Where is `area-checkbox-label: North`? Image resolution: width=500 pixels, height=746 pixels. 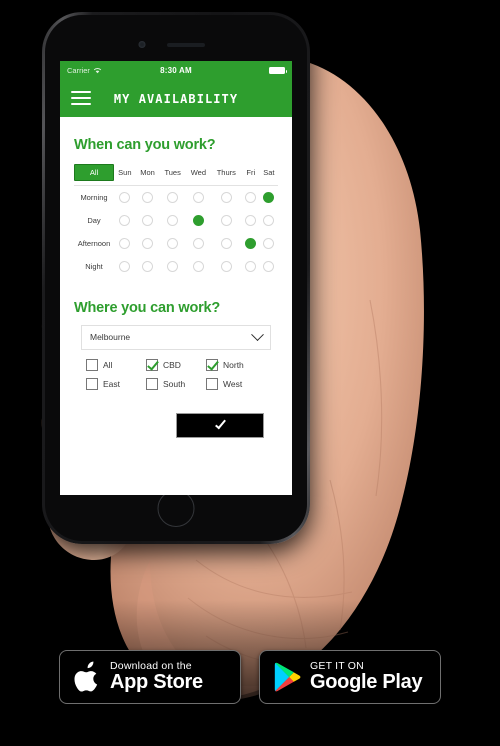
area-checkbox-label: North is located at coordinates (233, 364).